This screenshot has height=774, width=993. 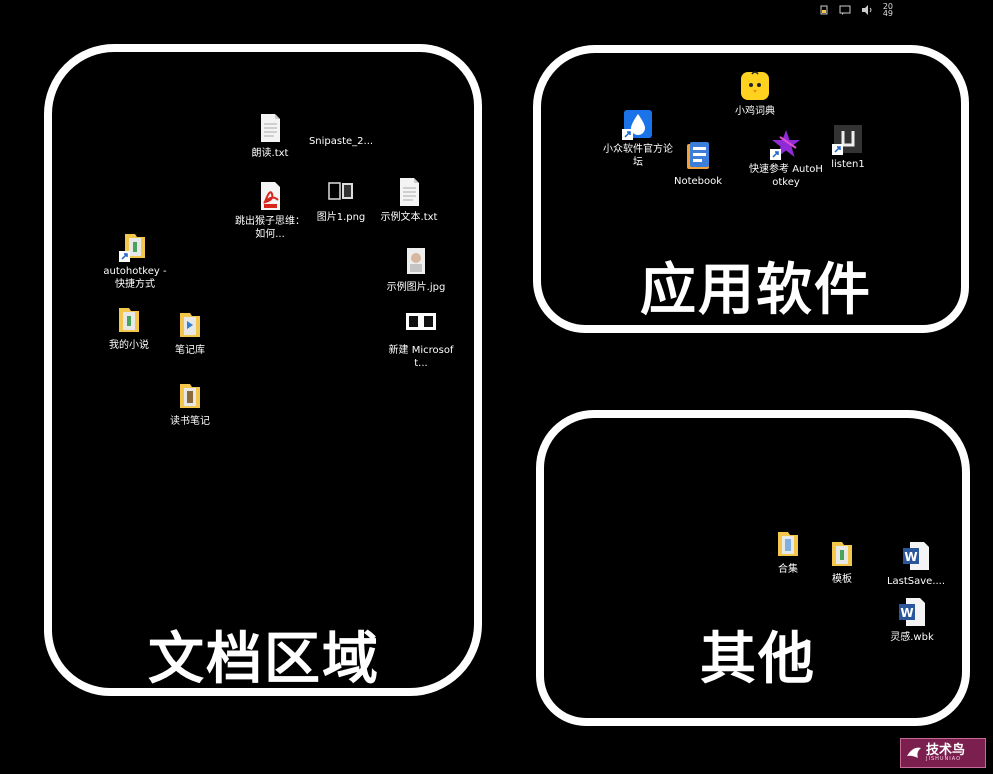 What do you see at coordinates (856, 9) in the screenshot?
I see `system-tray: 20 49` at bounding box center [856, 9].